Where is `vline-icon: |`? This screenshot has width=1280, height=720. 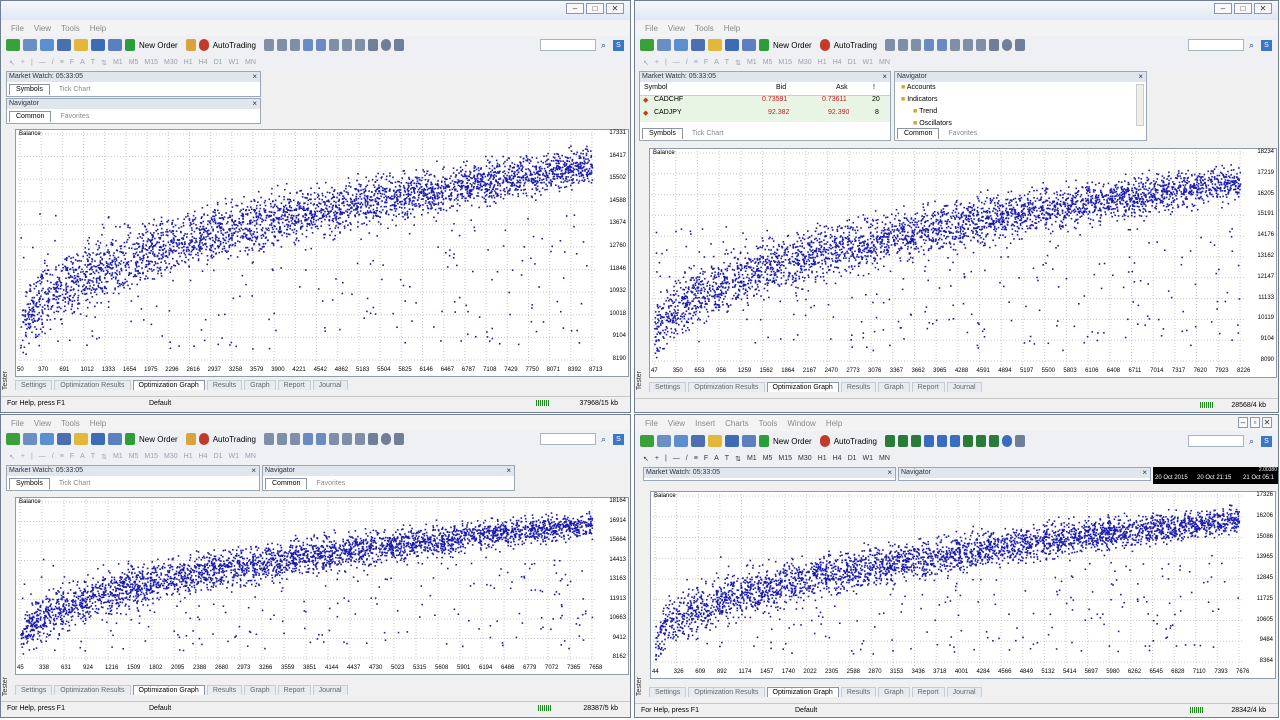
vline-icon: | is located at coordinates (32, 62).